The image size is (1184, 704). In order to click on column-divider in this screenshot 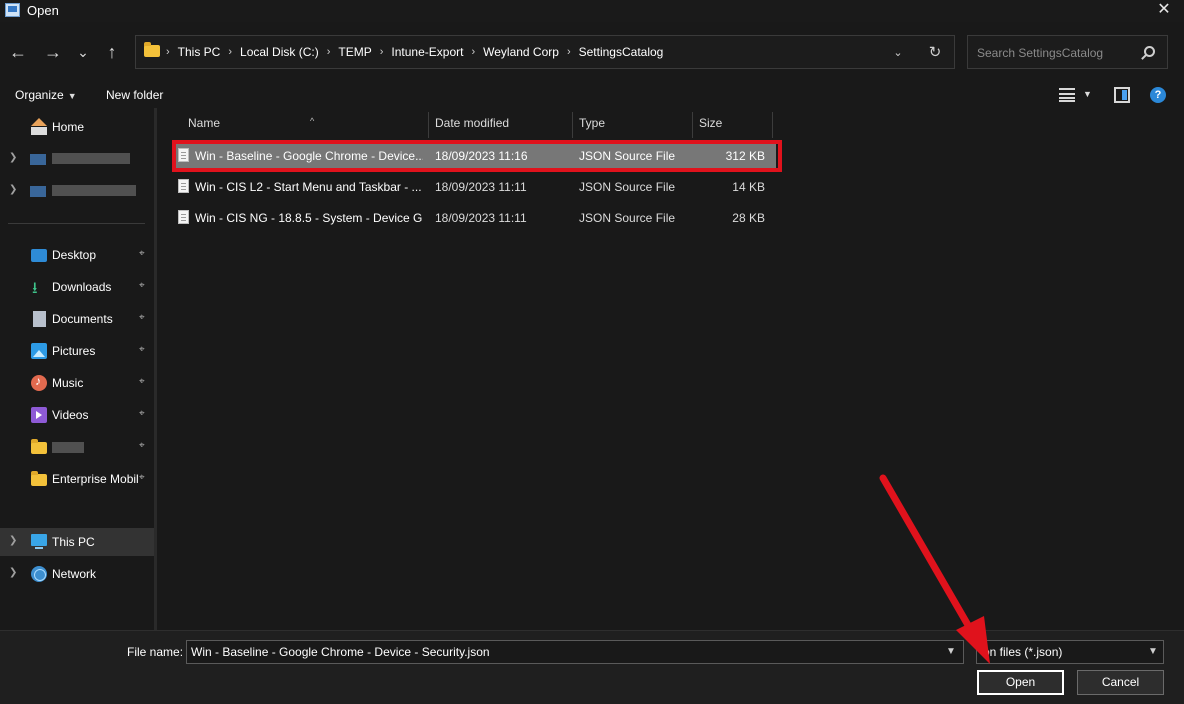, I will do `click(772, 125)`.